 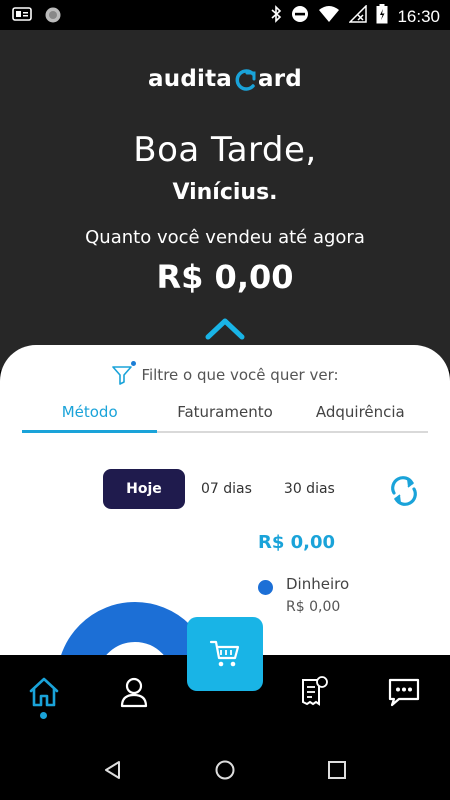 What do you see at coordinates (240, 375) in the screenshot?
I see `filter-label: Filtre o que você quer ver:` at bounding box center [240, 375].